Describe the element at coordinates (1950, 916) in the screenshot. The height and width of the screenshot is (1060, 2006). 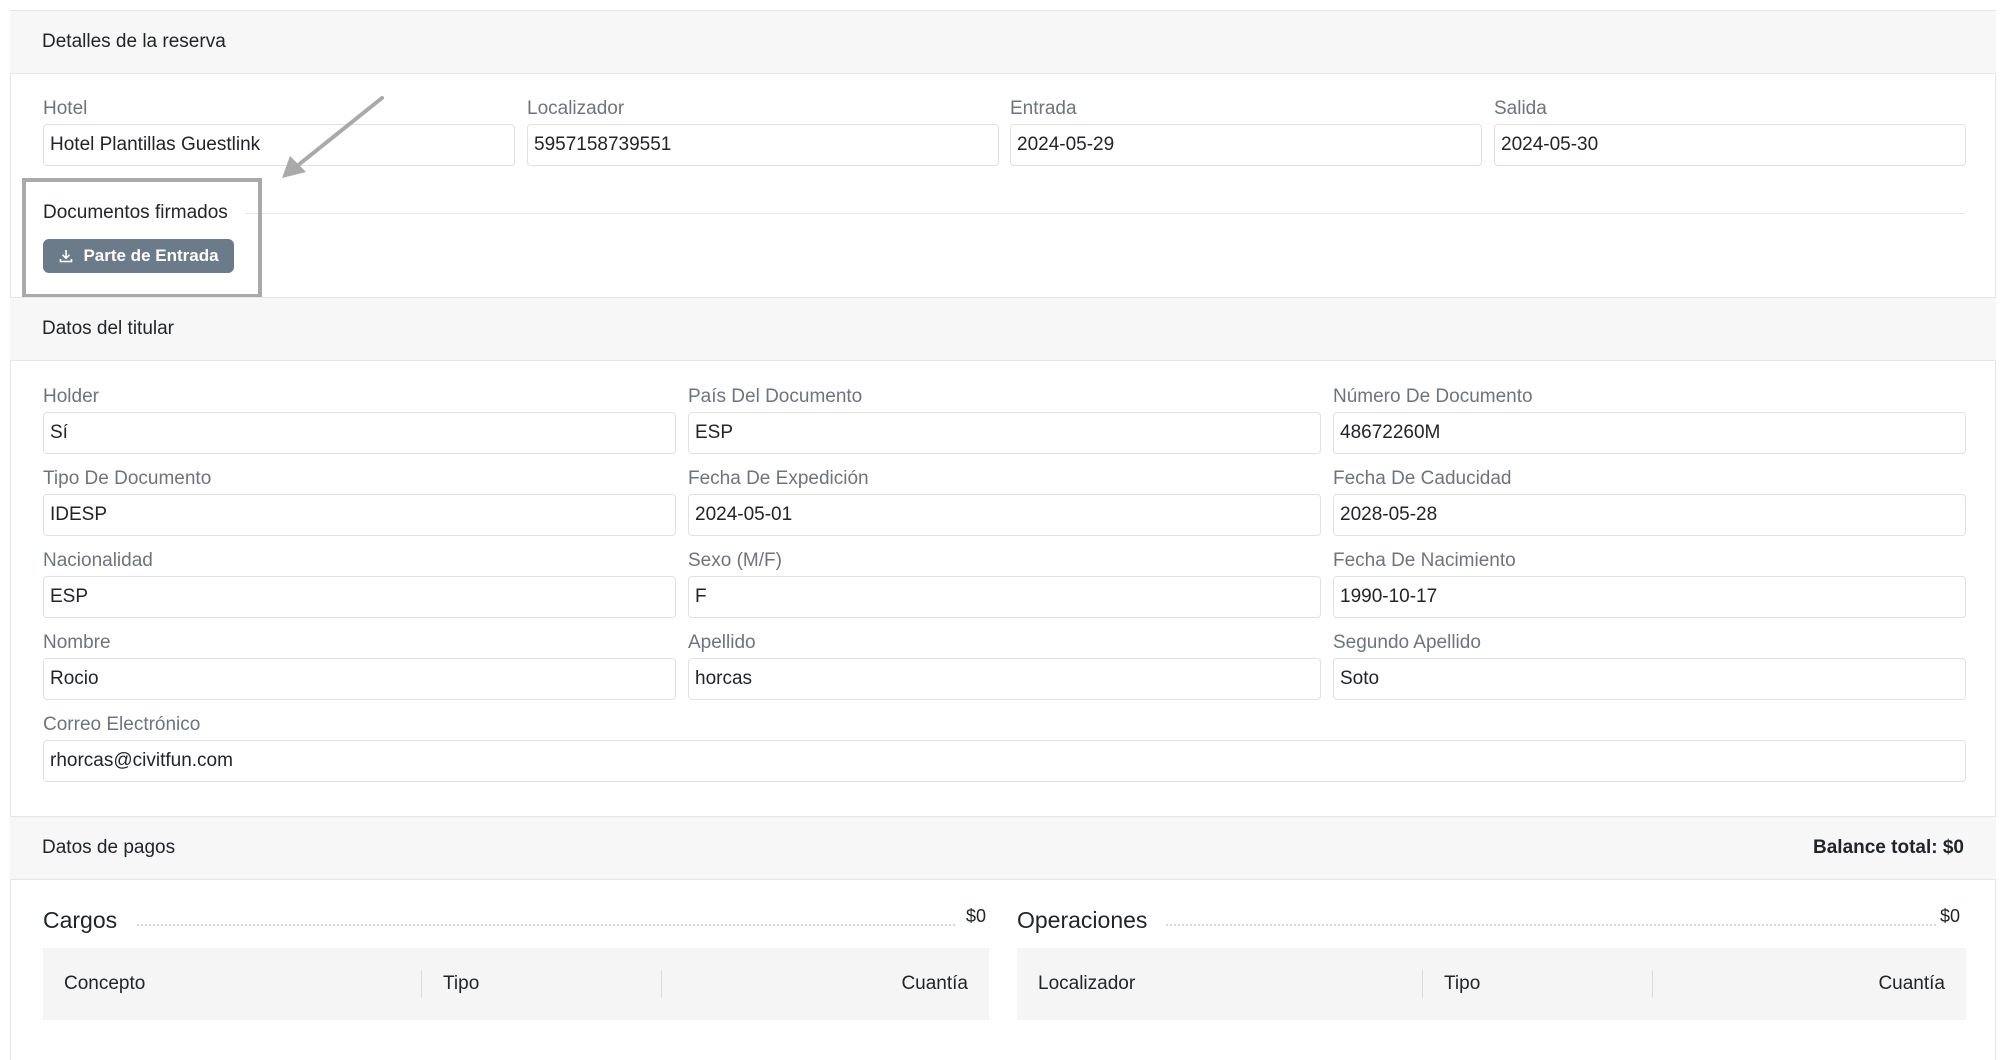
I see `operations-amount: $0` at that location.